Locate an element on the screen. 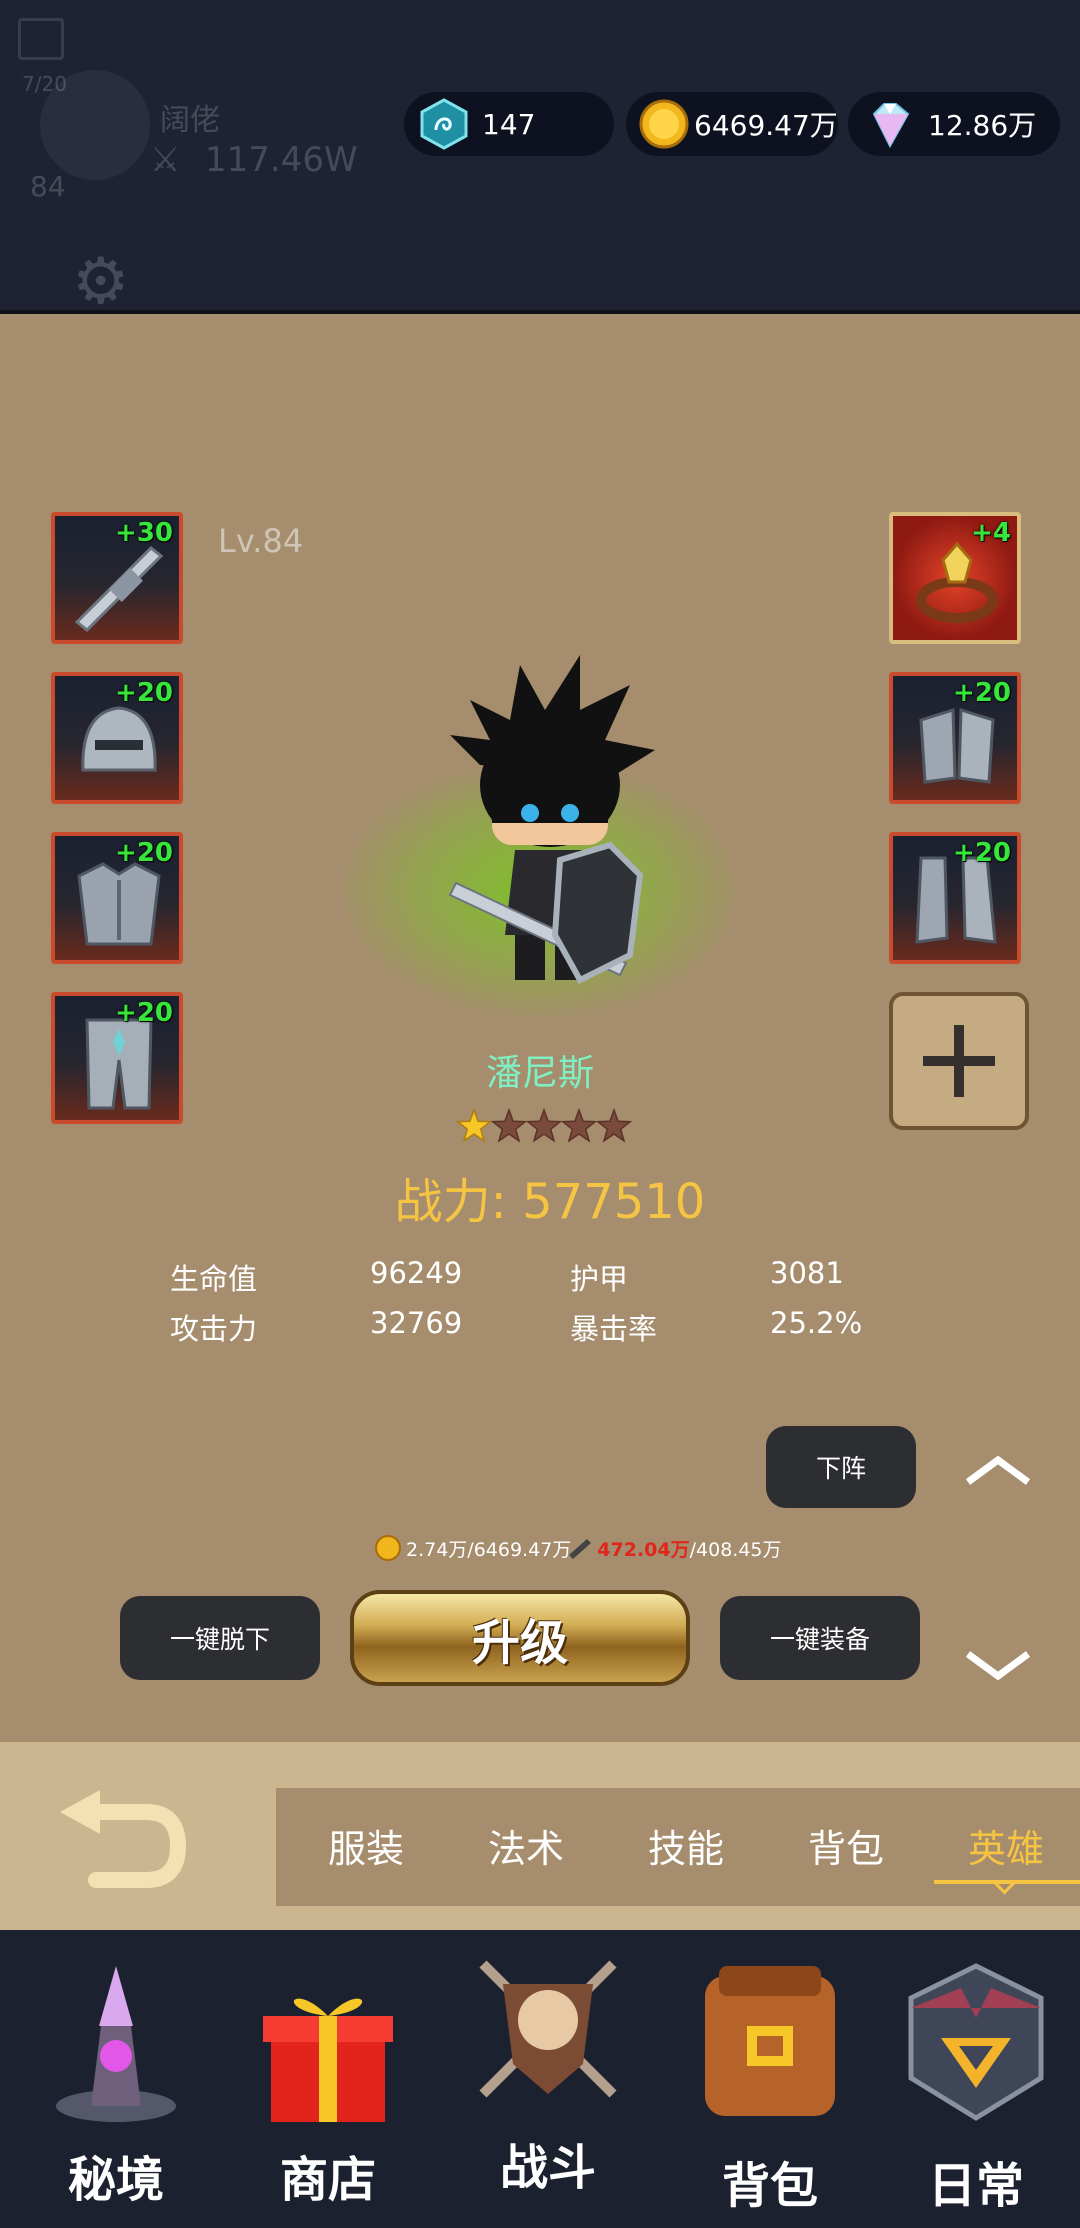 The width and height of the screenshot is (1080, 2228). stat-crit-label: 暴击率 is located at coordinates (614, 1329).